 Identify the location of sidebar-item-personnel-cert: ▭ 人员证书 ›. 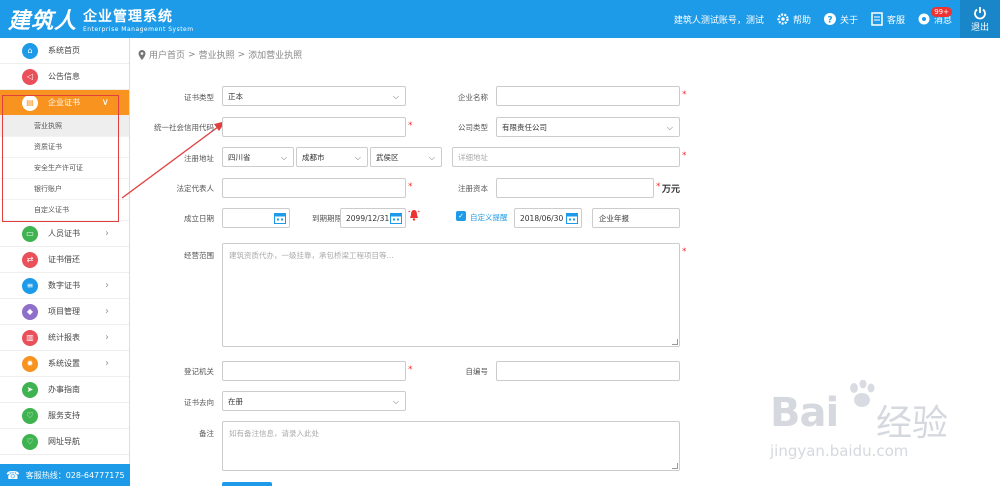
(64, 234).